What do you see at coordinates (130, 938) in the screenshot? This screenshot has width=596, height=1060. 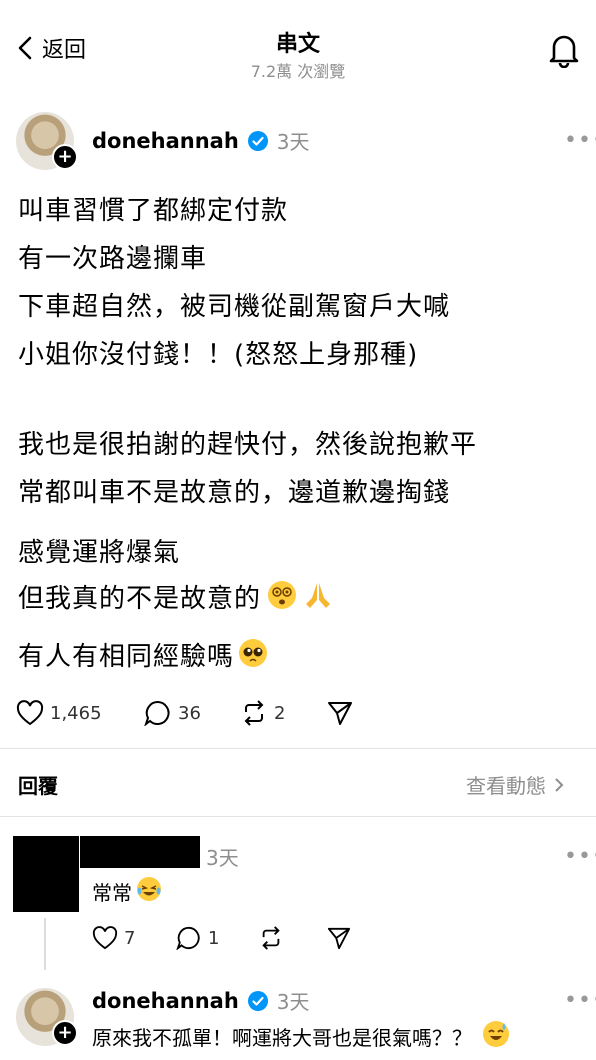 I see `reply-like-count: 7` at bounding box center [130, 938].